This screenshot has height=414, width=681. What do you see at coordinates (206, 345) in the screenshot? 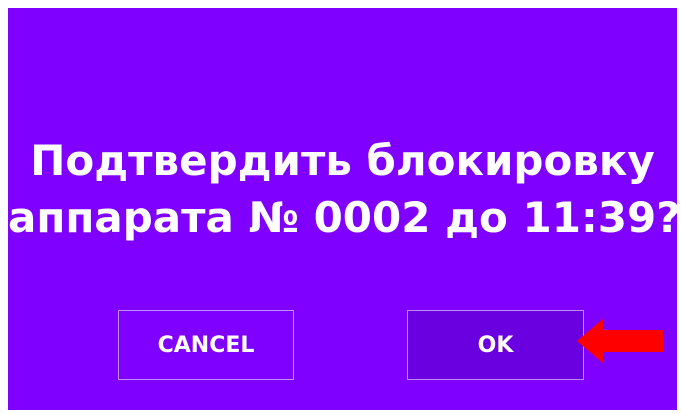
I see `cancel-button: CANCEL` at bounding box center [206, 345].